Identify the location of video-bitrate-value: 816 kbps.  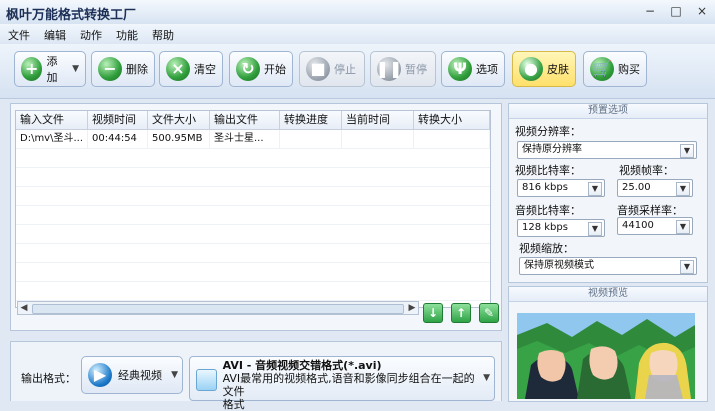
(545, 187).